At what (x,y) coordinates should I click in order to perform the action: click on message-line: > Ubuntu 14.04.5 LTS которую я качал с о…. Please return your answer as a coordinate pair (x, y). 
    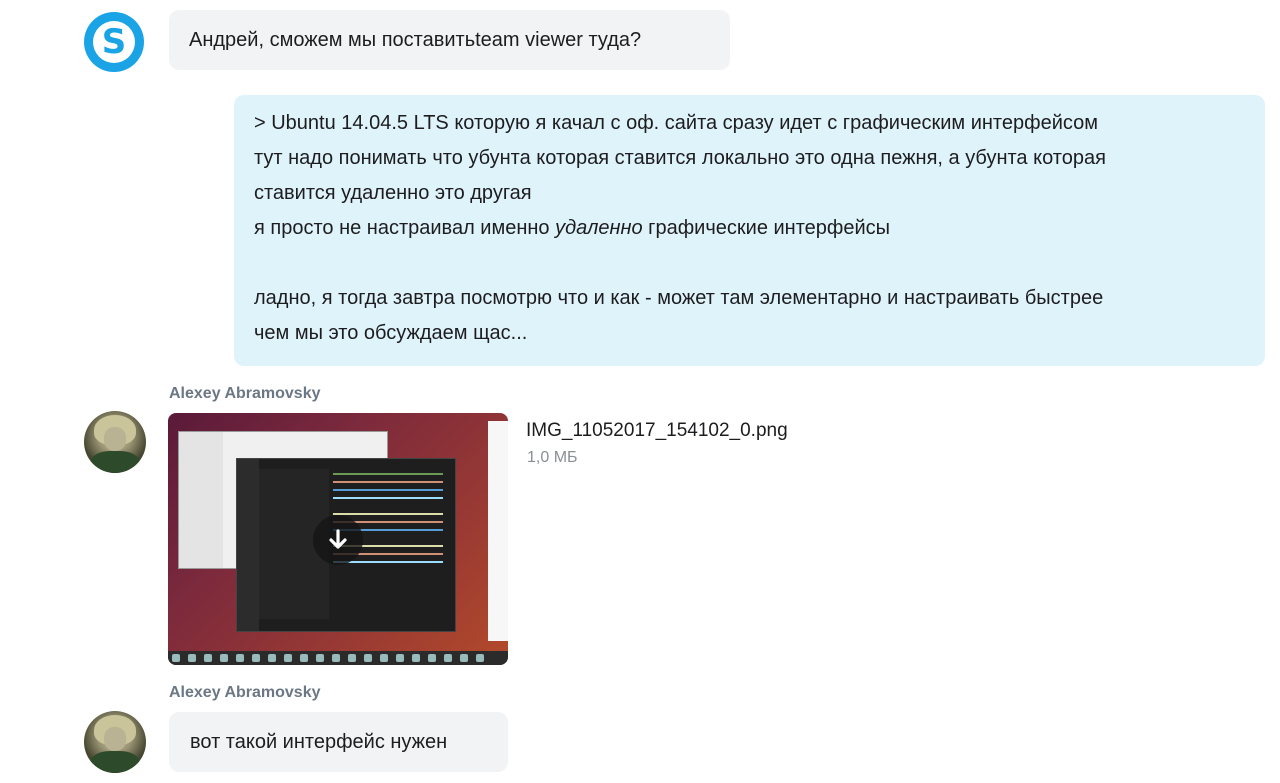
    Looking at the image, I should click on (676, 123).